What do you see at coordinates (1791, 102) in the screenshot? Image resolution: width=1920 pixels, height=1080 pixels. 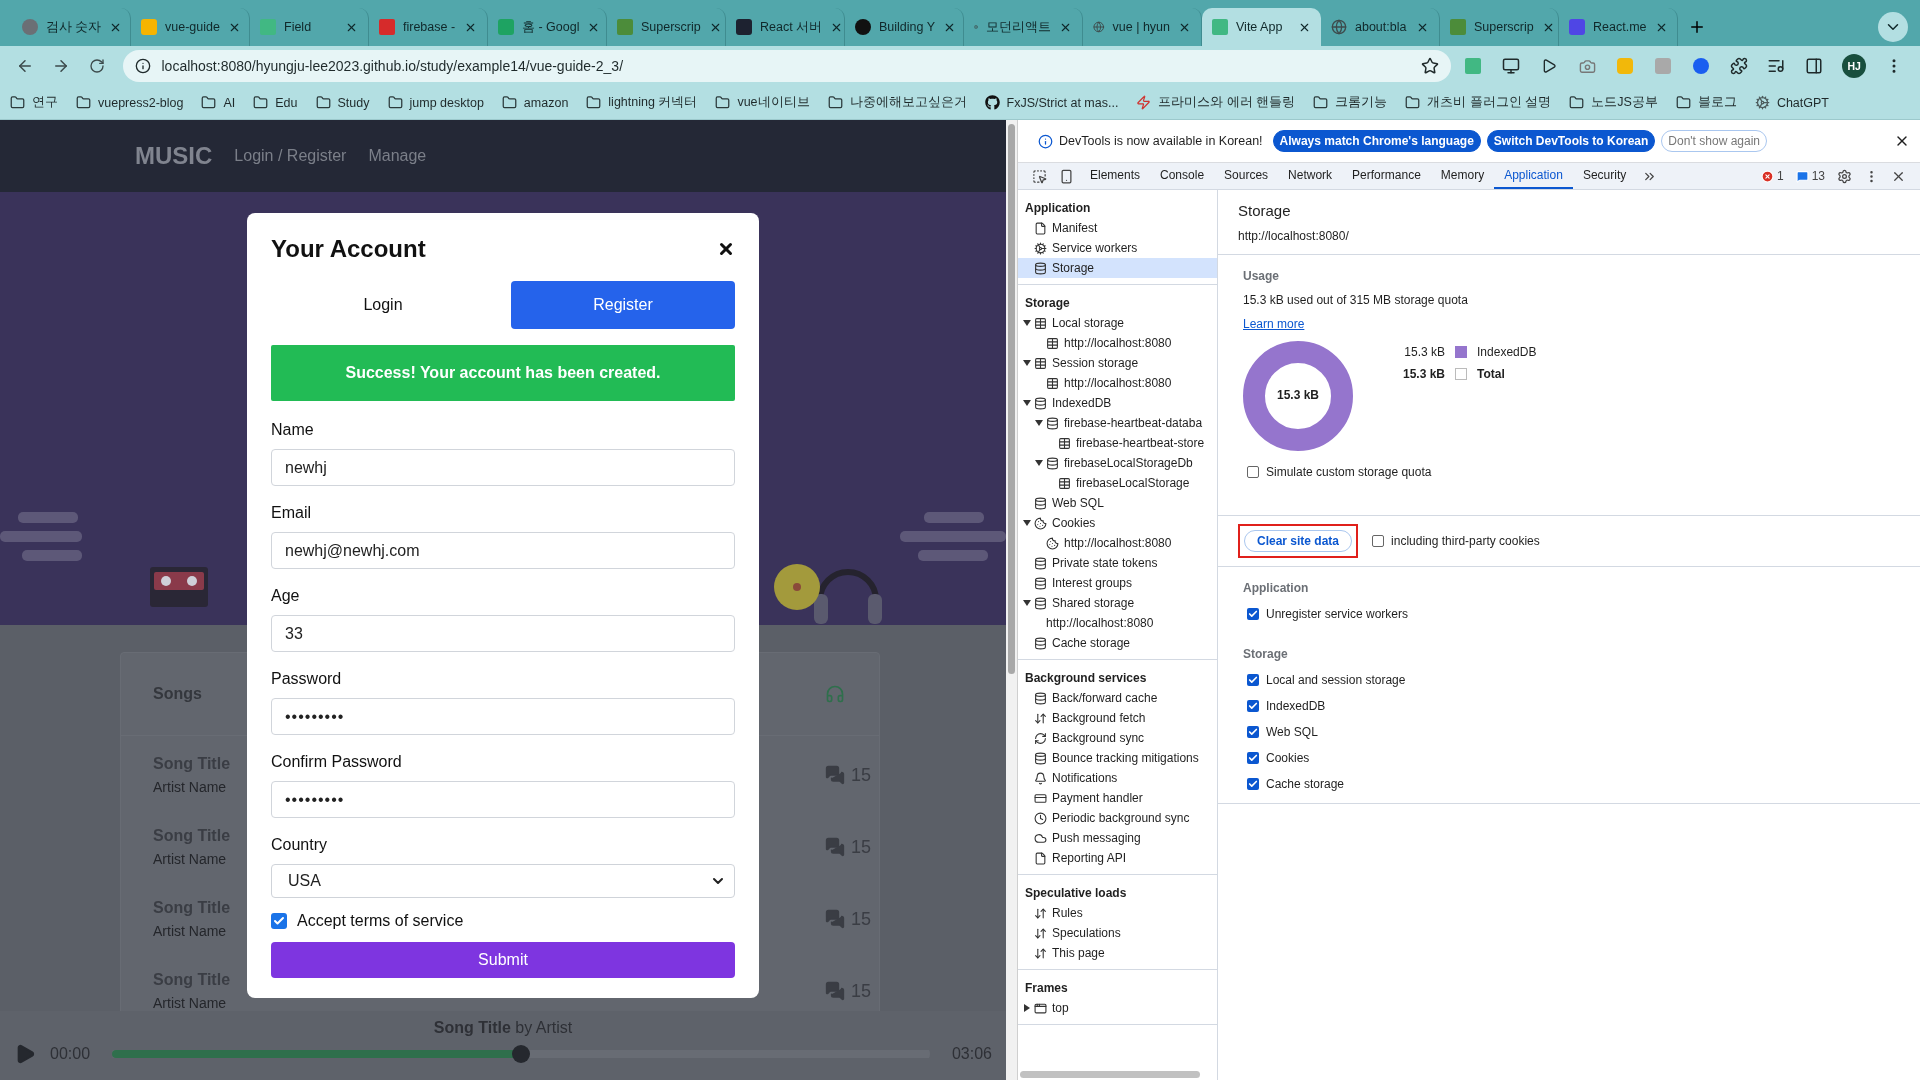 I see `bookmark: ChatGPT` at bounding box center [1791, 102].